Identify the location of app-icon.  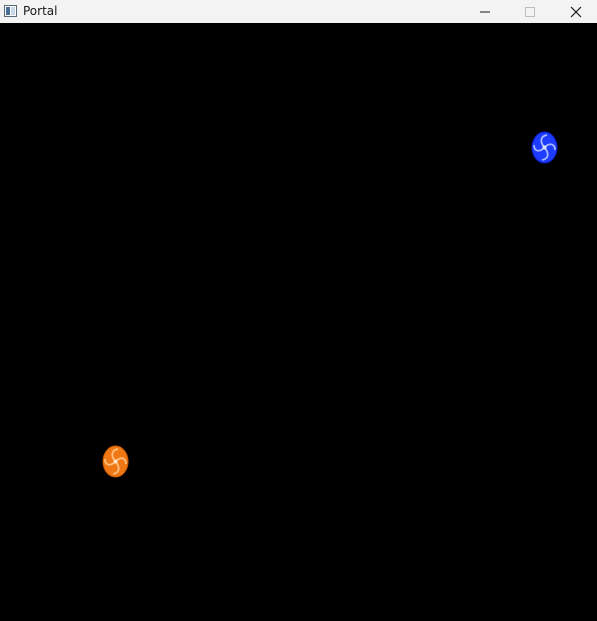
(10, 11).